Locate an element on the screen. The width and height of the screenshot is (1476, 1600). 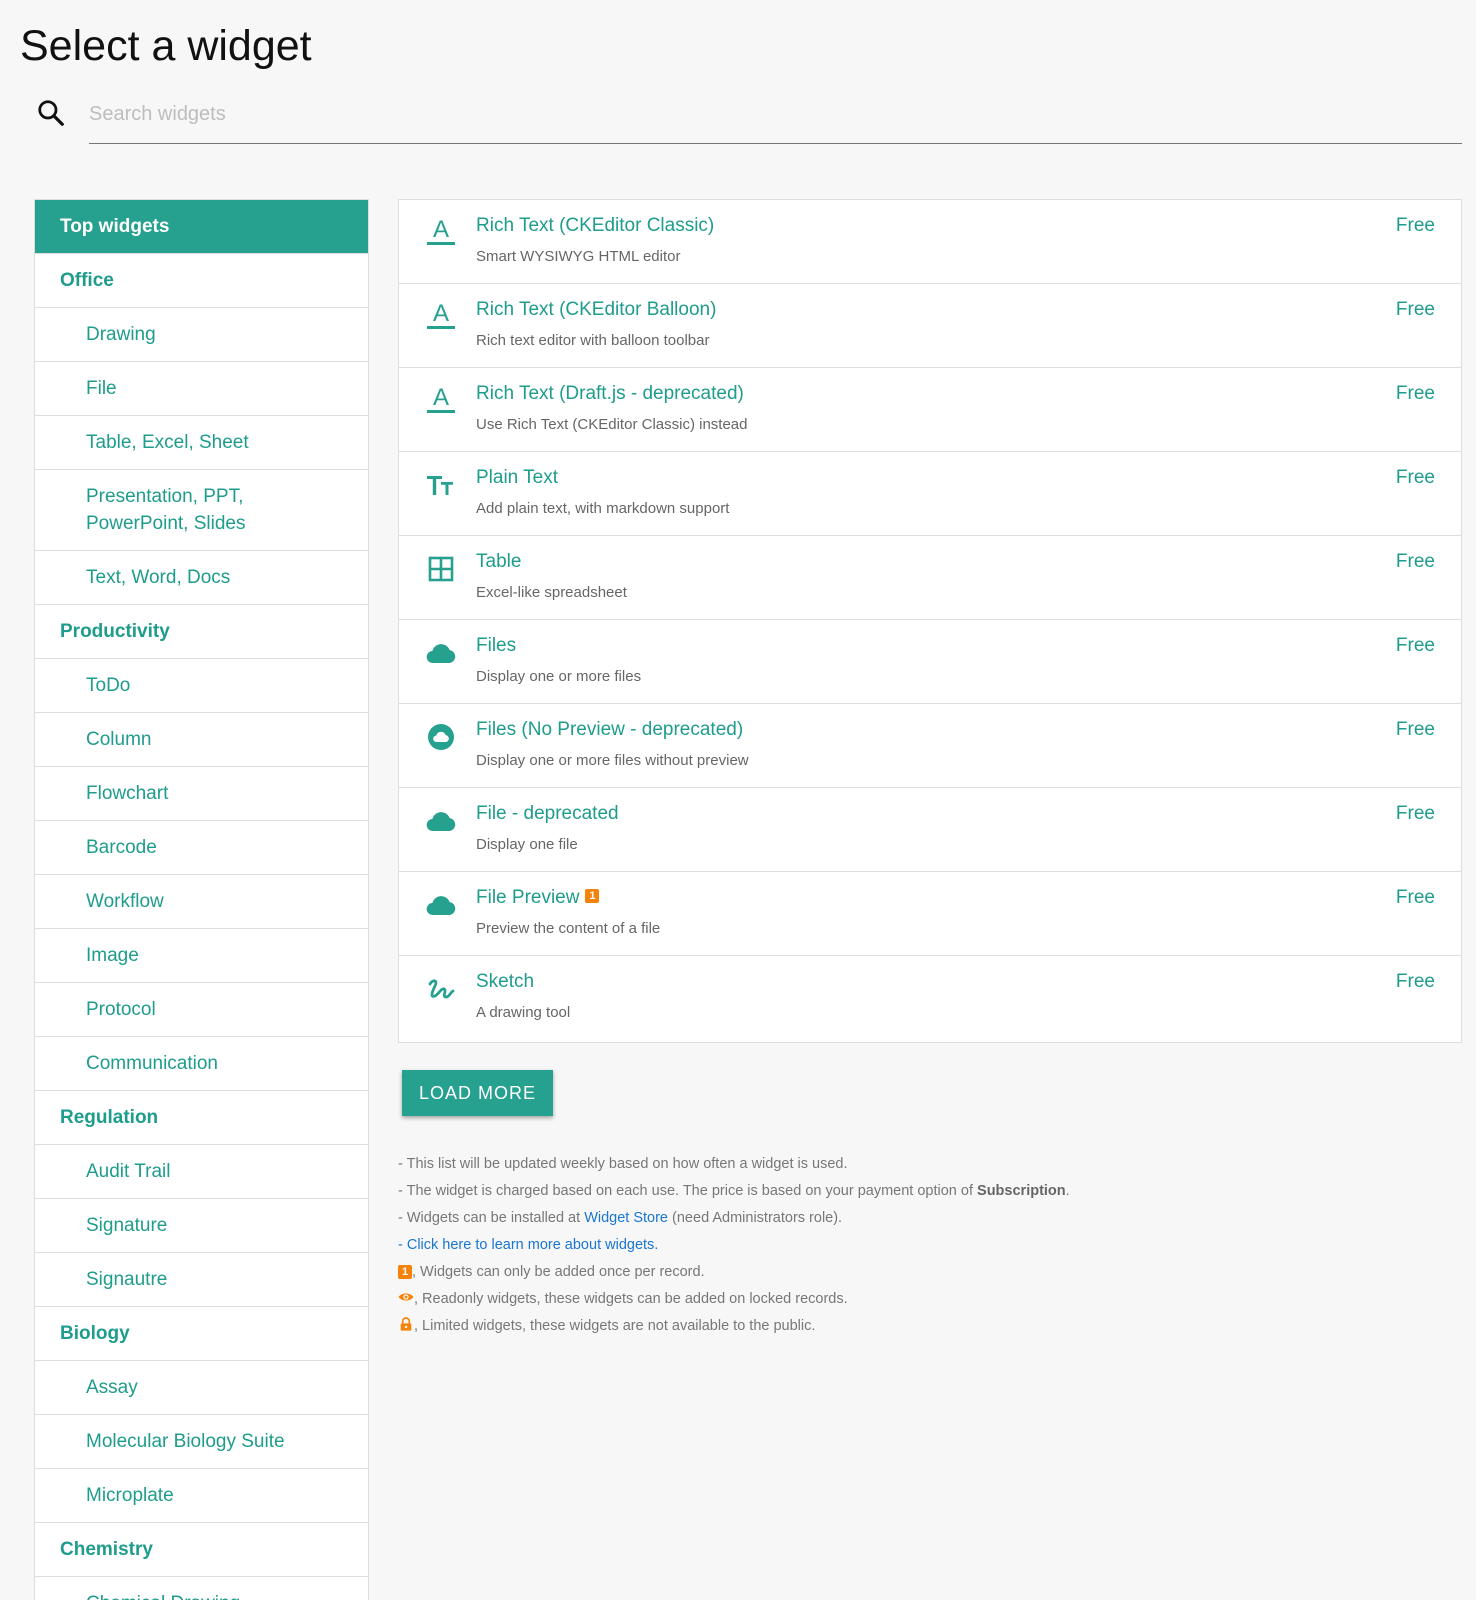
sidebar-item-communication: Communication is located at coordinates (201, 1064).